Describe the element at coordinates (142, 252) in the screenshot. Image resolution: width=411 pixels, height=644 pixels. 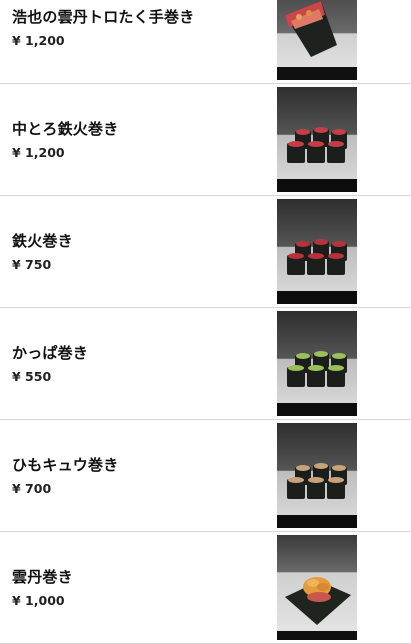
I see `menu-item-text: 鉄火巻き ¥ 750` at that location.